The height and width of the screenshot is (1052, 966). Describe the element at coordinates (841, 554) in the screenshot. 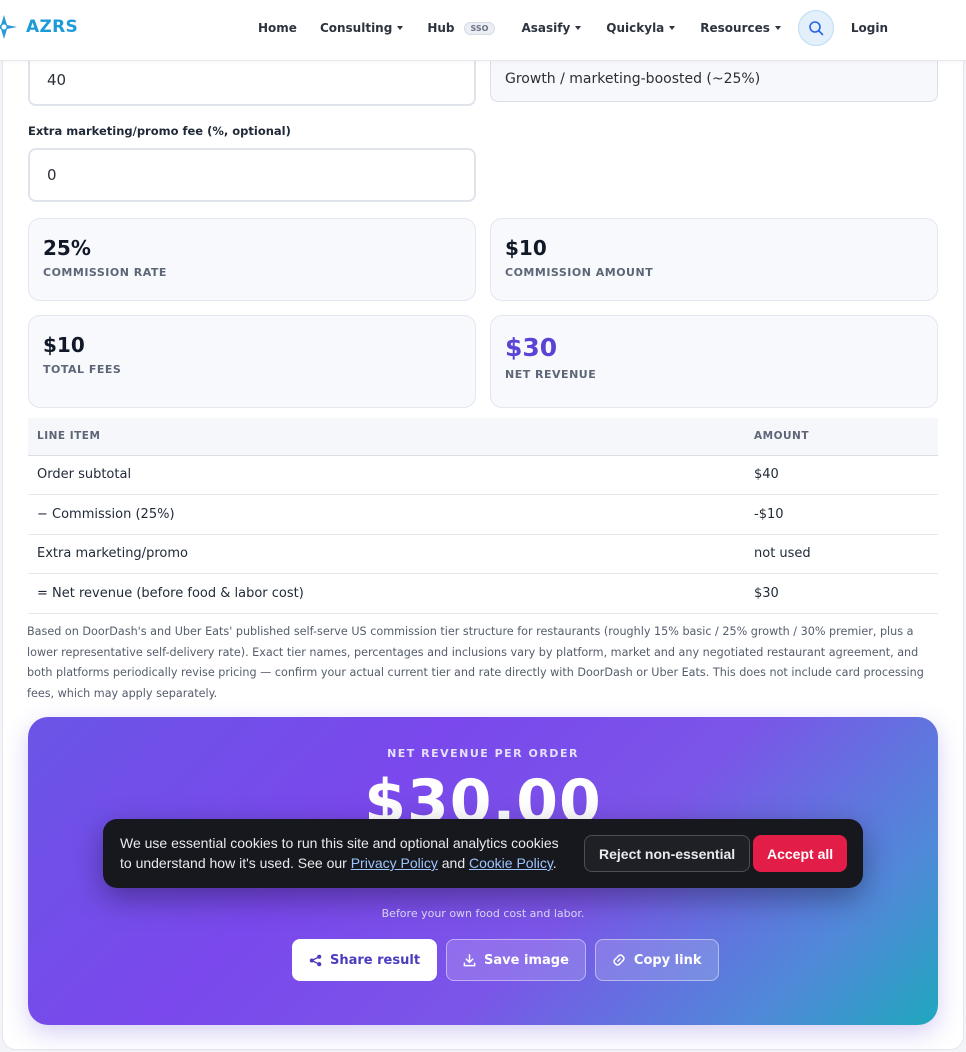

I see `row-amount: not used` at that location.